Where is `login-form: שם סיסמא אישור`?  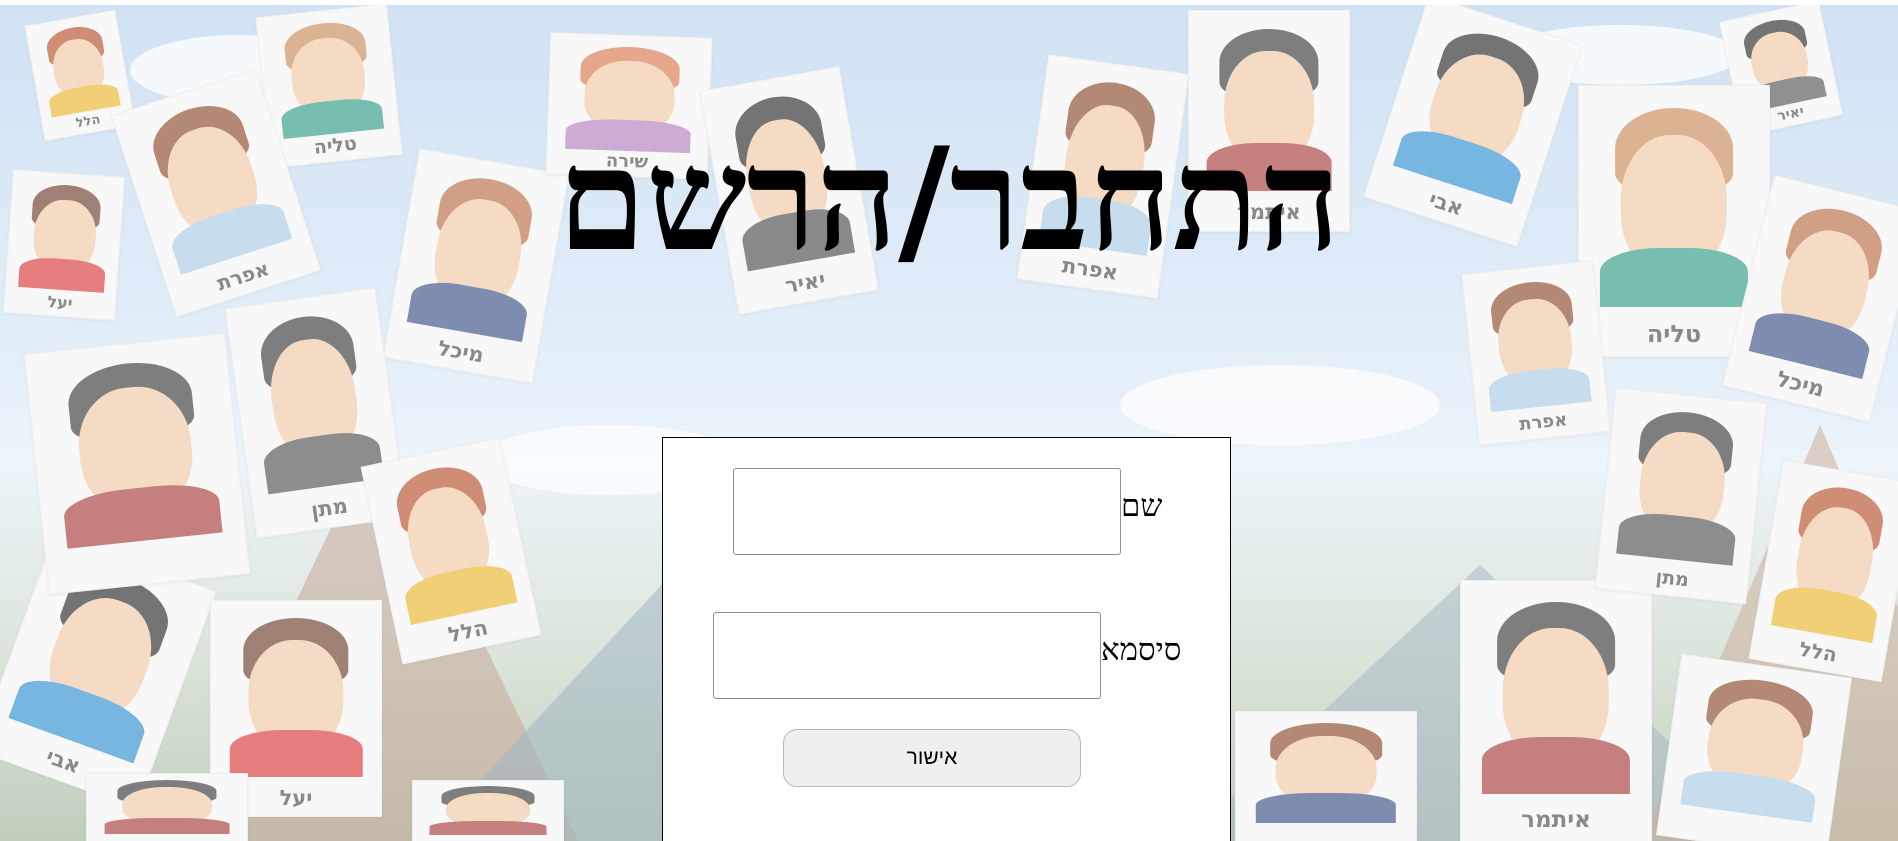 login-form: שם סיסמא אישור is located at coordinates (946, 639).